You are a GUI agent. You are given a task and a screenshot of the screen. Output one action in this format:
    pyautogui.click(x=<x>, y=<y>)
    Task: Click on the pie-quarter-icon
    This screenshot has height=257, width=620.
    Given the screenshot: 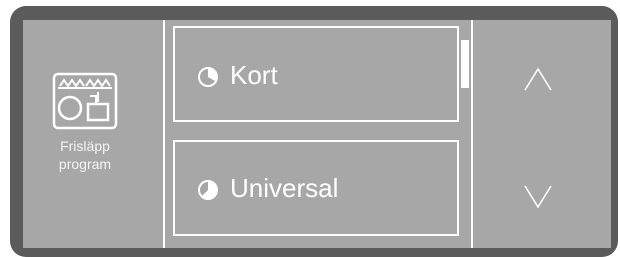 What is the action you would take?
    pyautogui.click(x=208, y=77)
    